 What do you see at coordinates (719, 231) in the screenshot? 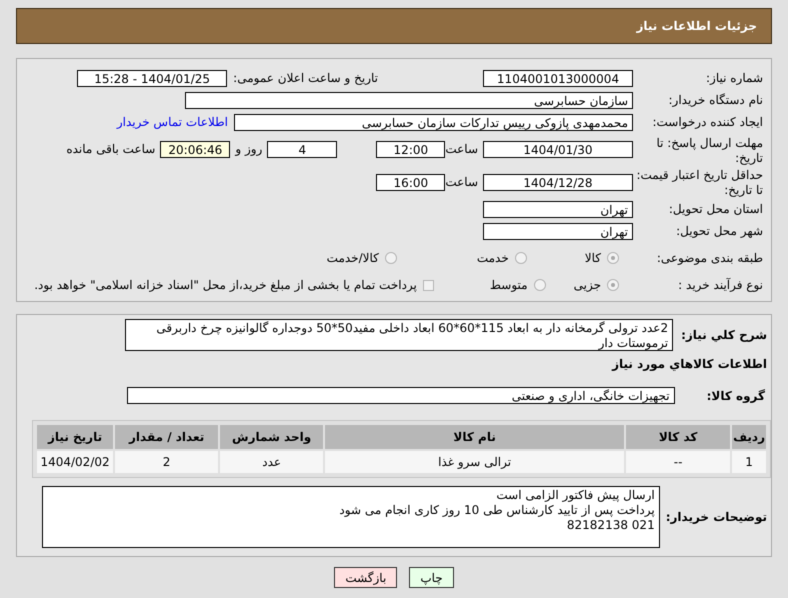
I see `field-label: شهر محل تحویل:` at bounding box center [719, 231].